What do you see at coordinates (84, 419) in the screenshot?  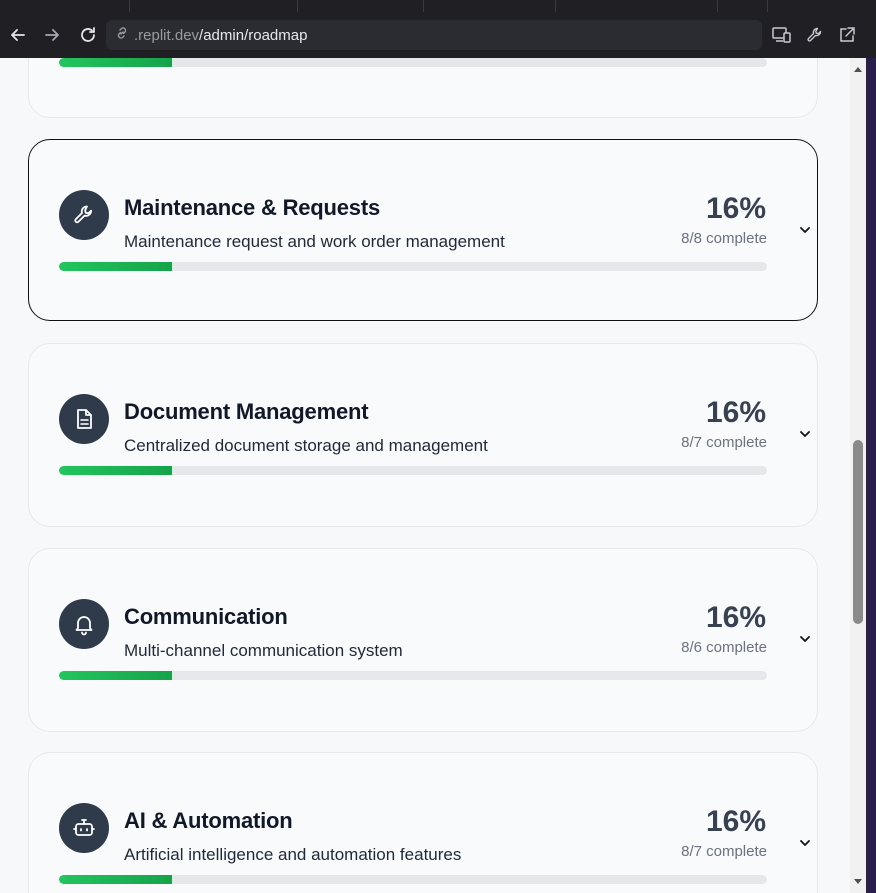 I see `document-icon` at bounding box center [84, 419].